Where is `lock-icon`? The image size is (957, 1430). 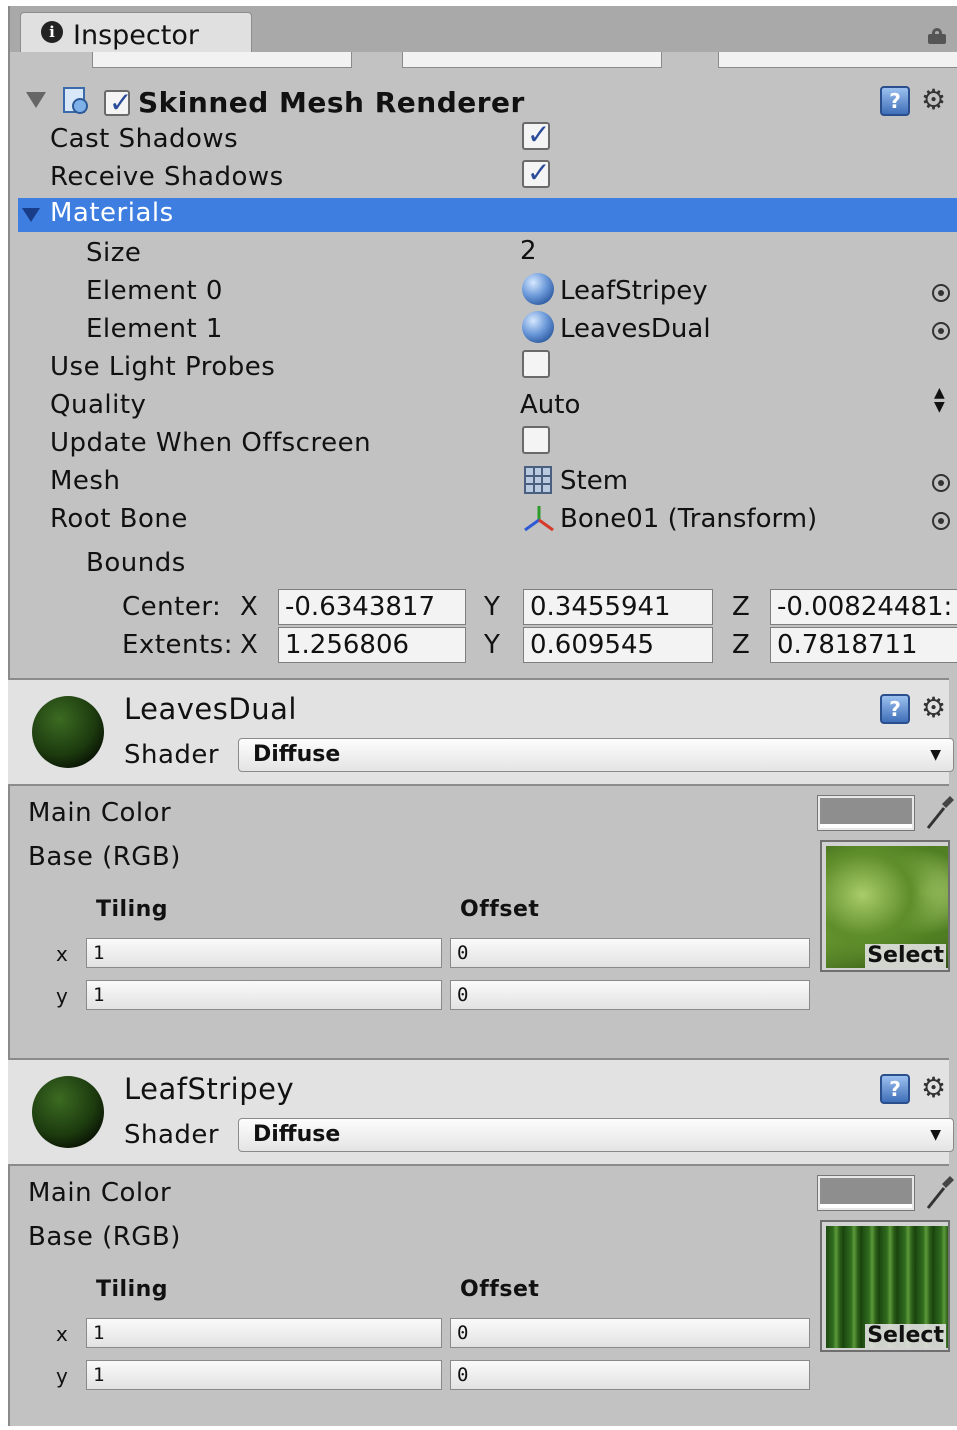
lock-icon is located at coordinates (937, 36).